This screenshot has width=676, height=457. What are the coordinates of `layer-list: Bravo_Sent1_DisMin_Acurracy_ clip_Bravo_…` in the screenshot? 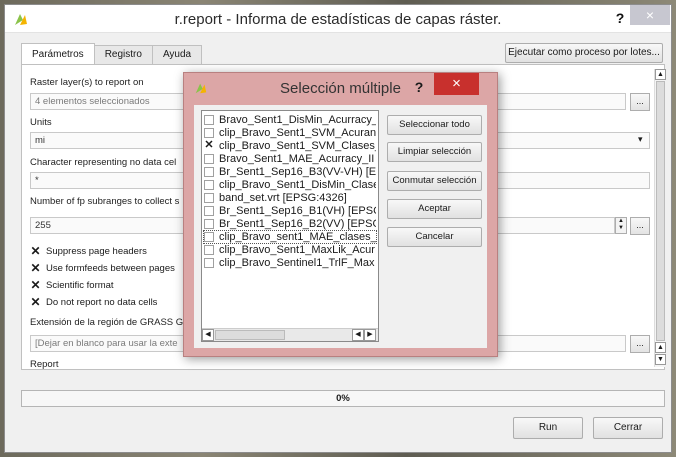 It's located at (290, 226).